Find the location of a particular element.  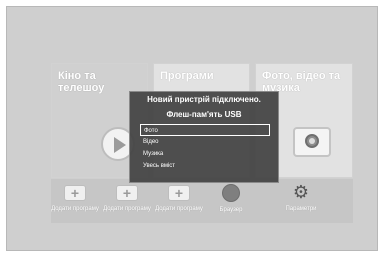

bottom-item-label: Параметри is located at coordinates (301, 209).